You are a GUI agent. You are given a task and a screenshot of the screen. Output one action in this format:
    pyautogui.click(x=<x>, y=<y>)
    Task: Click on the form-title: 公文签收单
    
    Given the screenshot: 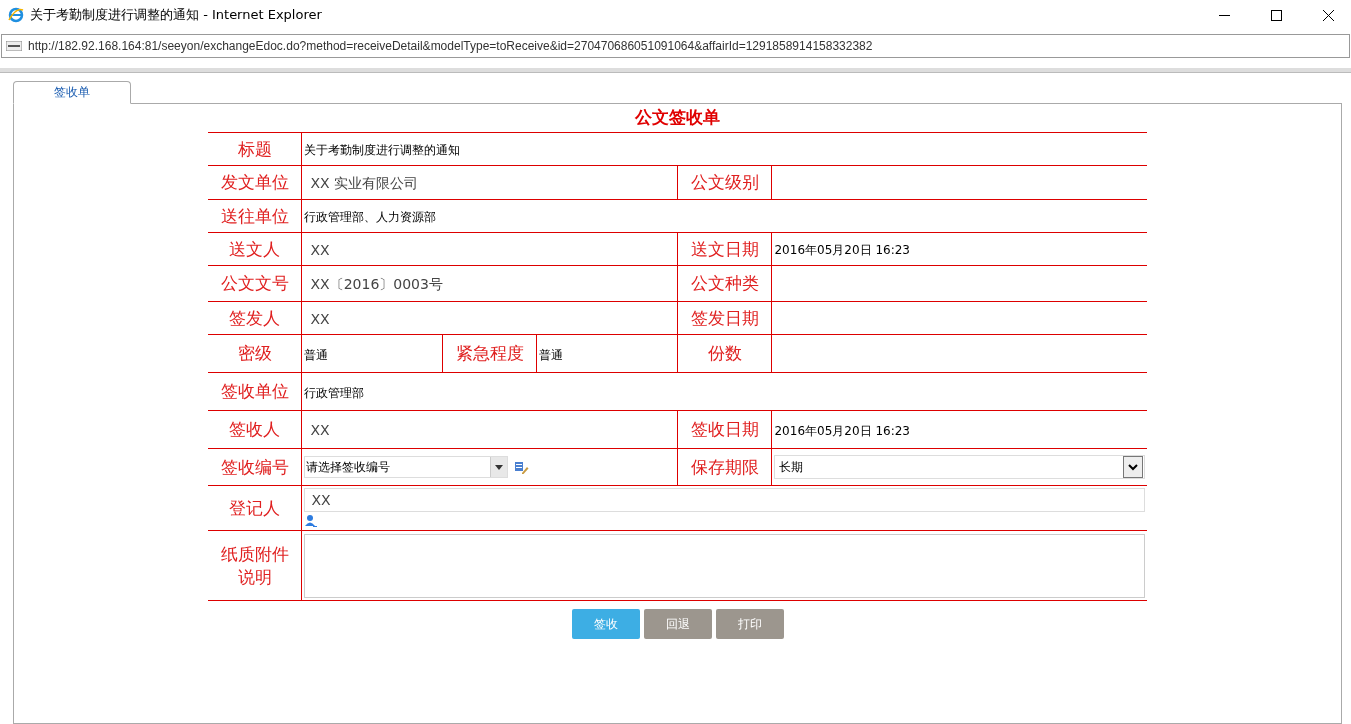 What is the action you would take?
    pyautogui.click(x=677, y=117)
    